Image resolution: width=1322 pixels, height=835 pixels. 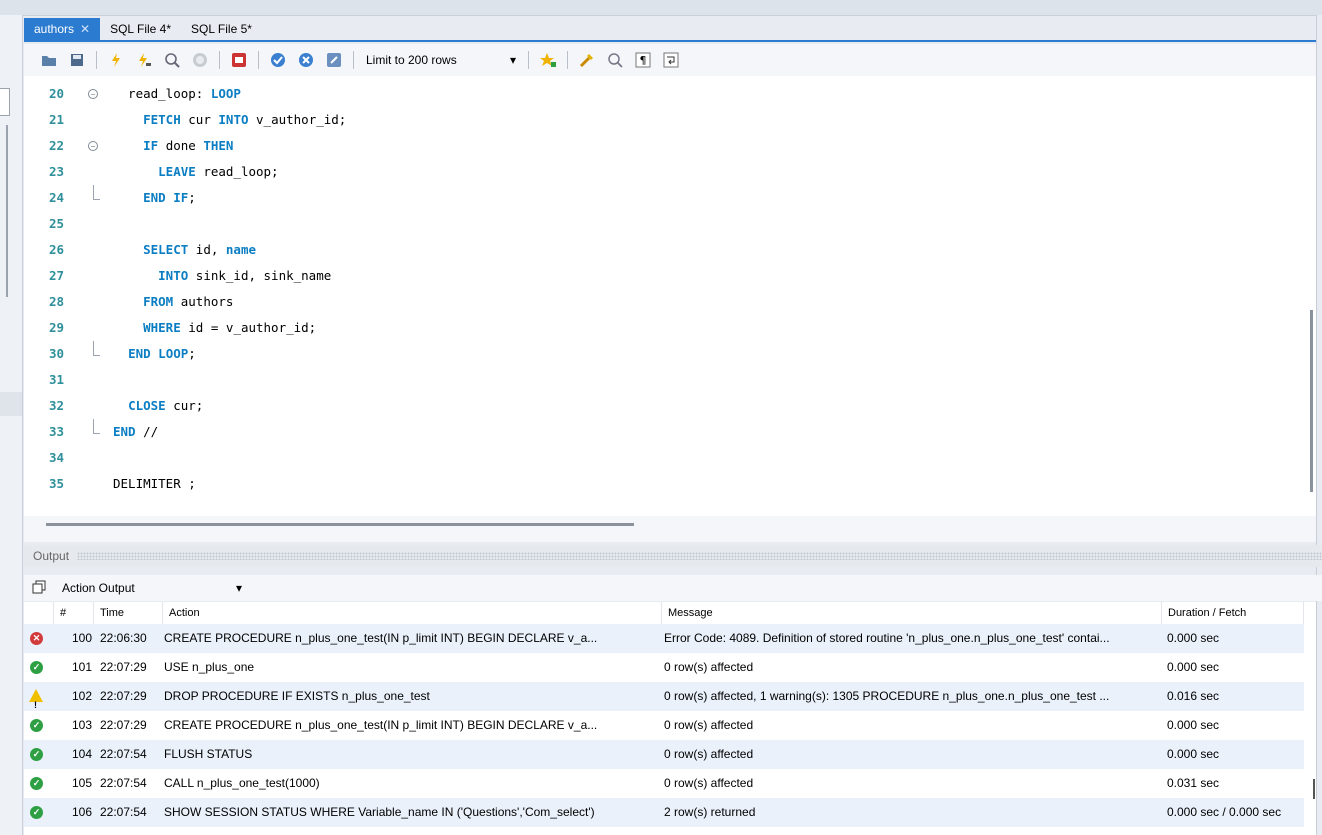 I want to click on sql-text: read_loop;, so click(x=237, y=171).